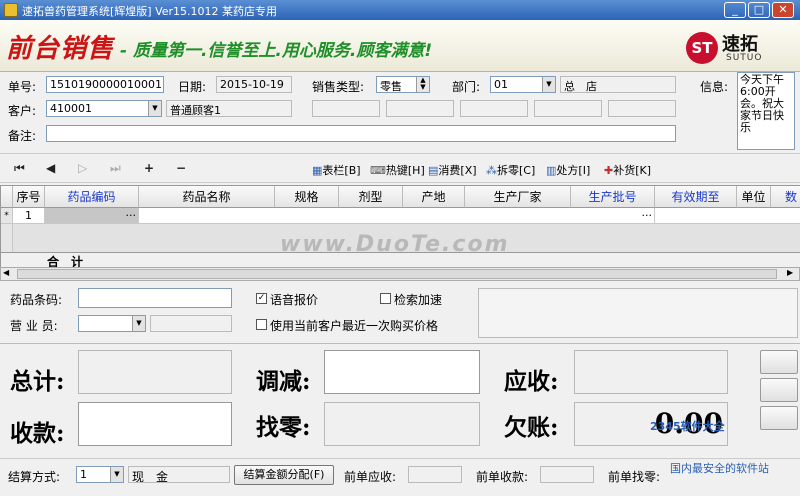 The image size is (800, 496). Describe the element at coordinates (452, 170) in the screenshot. I see `consume-button: ▤消费[X]` at that location.